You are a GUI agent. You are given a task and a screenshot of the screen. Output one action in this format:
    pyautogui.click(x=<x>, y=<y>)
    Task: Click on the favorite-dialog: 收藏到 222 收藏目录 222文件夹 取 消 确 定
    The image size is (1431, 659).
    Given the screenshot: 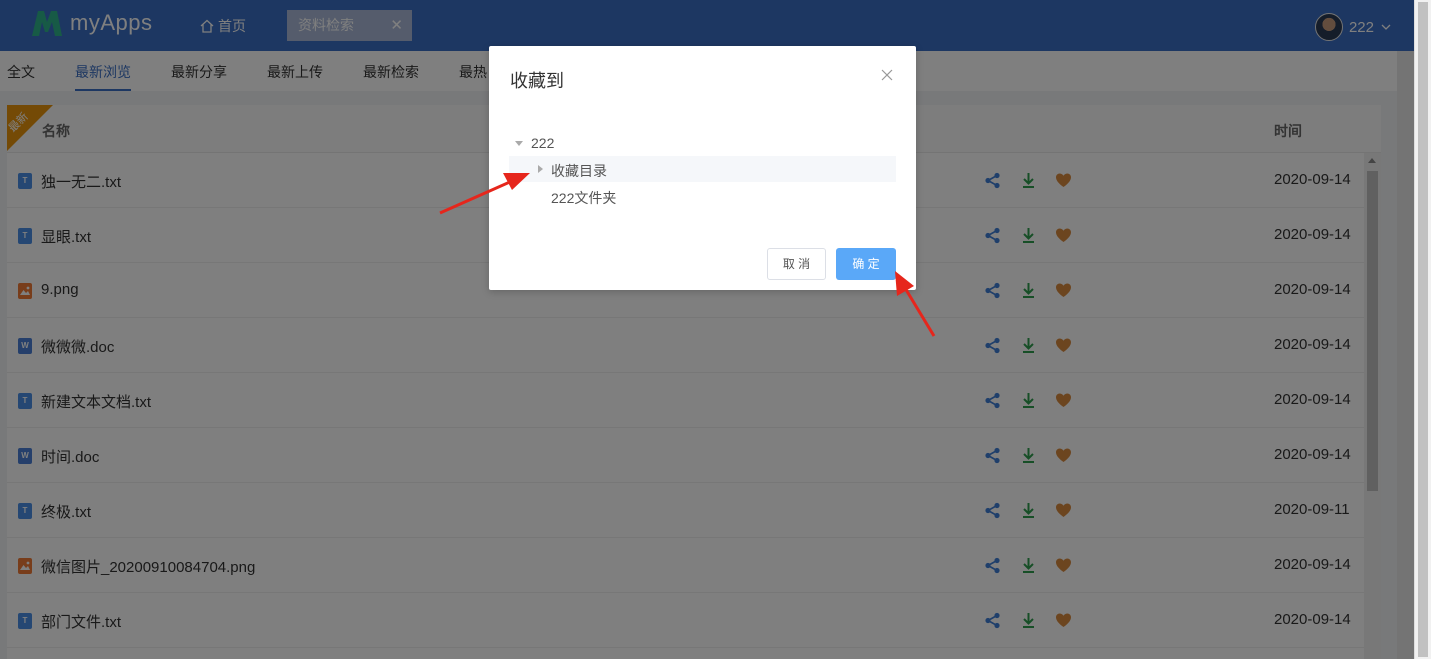 What is the action you would take?
    pyautogui.click(x=702, y=168)
    